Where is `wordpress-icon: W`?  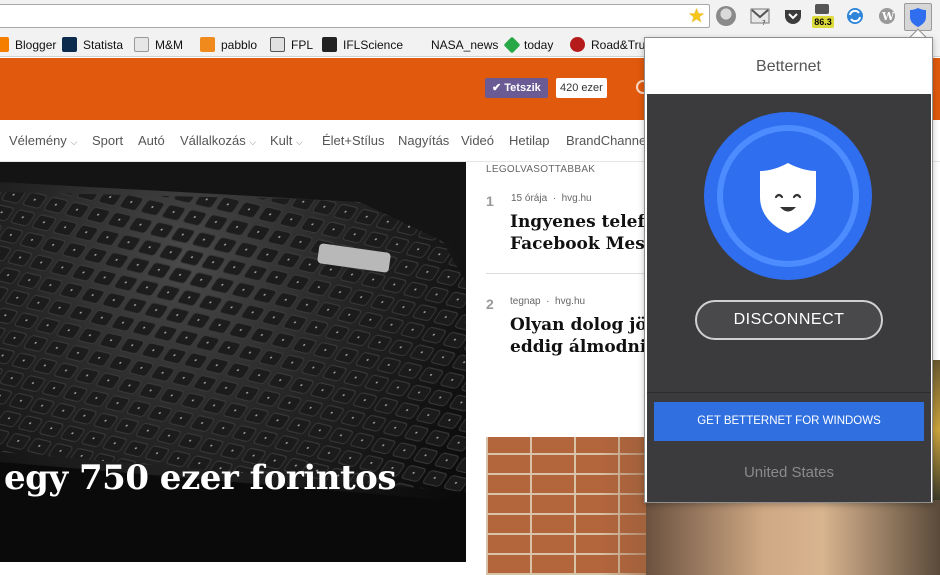
wordpress-icon: W is located at coordinates (887, 16).